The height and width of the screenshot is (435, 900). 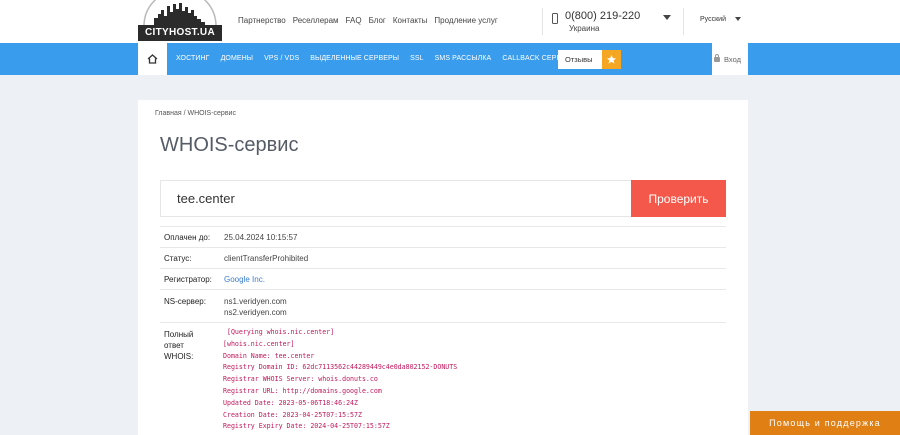 What do you see at coordinates (443, 236) in the screenshot?
I see `detail-row-paid-until: Оплачен до: 25.04.2024 10:15:57` at bounding box center [443, 236].